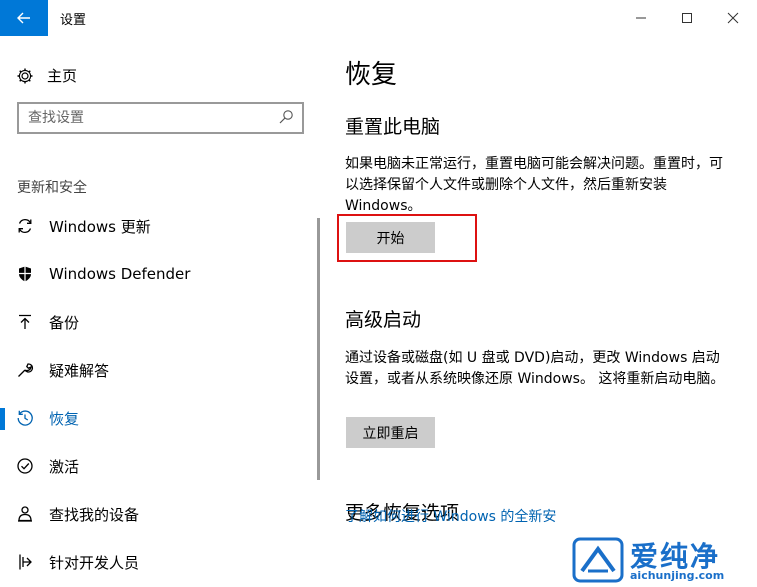 The image size is (757, 587). I want to click on restart-now-button: 立即重启, so click(390, 432).